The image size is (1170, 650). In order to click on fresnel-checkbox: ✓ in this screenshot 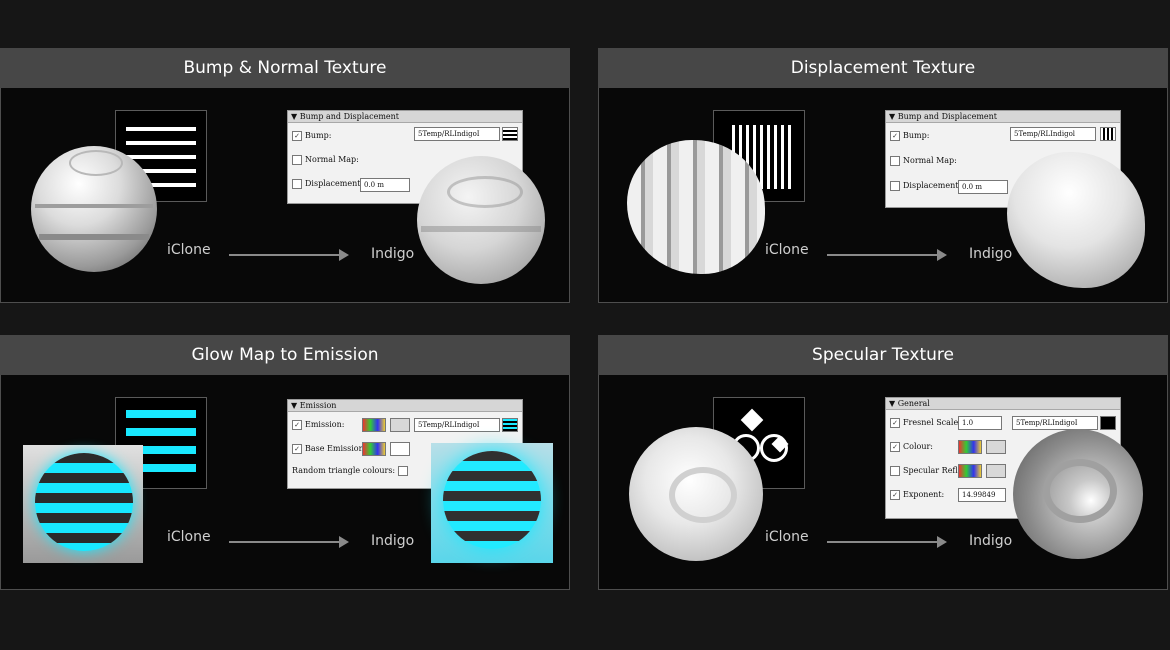, I will do `click(895, 423)`.